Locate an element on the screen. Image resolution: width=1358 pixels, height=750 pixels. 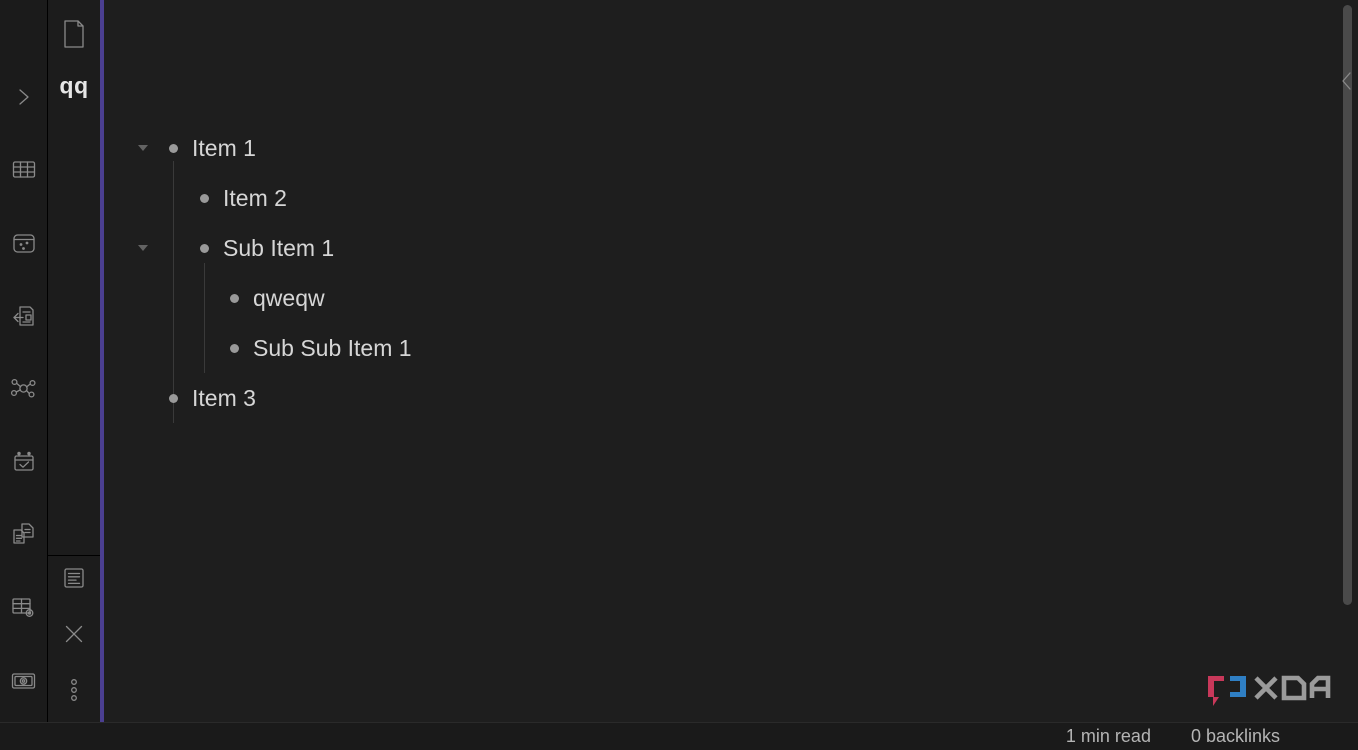
sidebar-item-import-doc is located at coordinates (24, 315).